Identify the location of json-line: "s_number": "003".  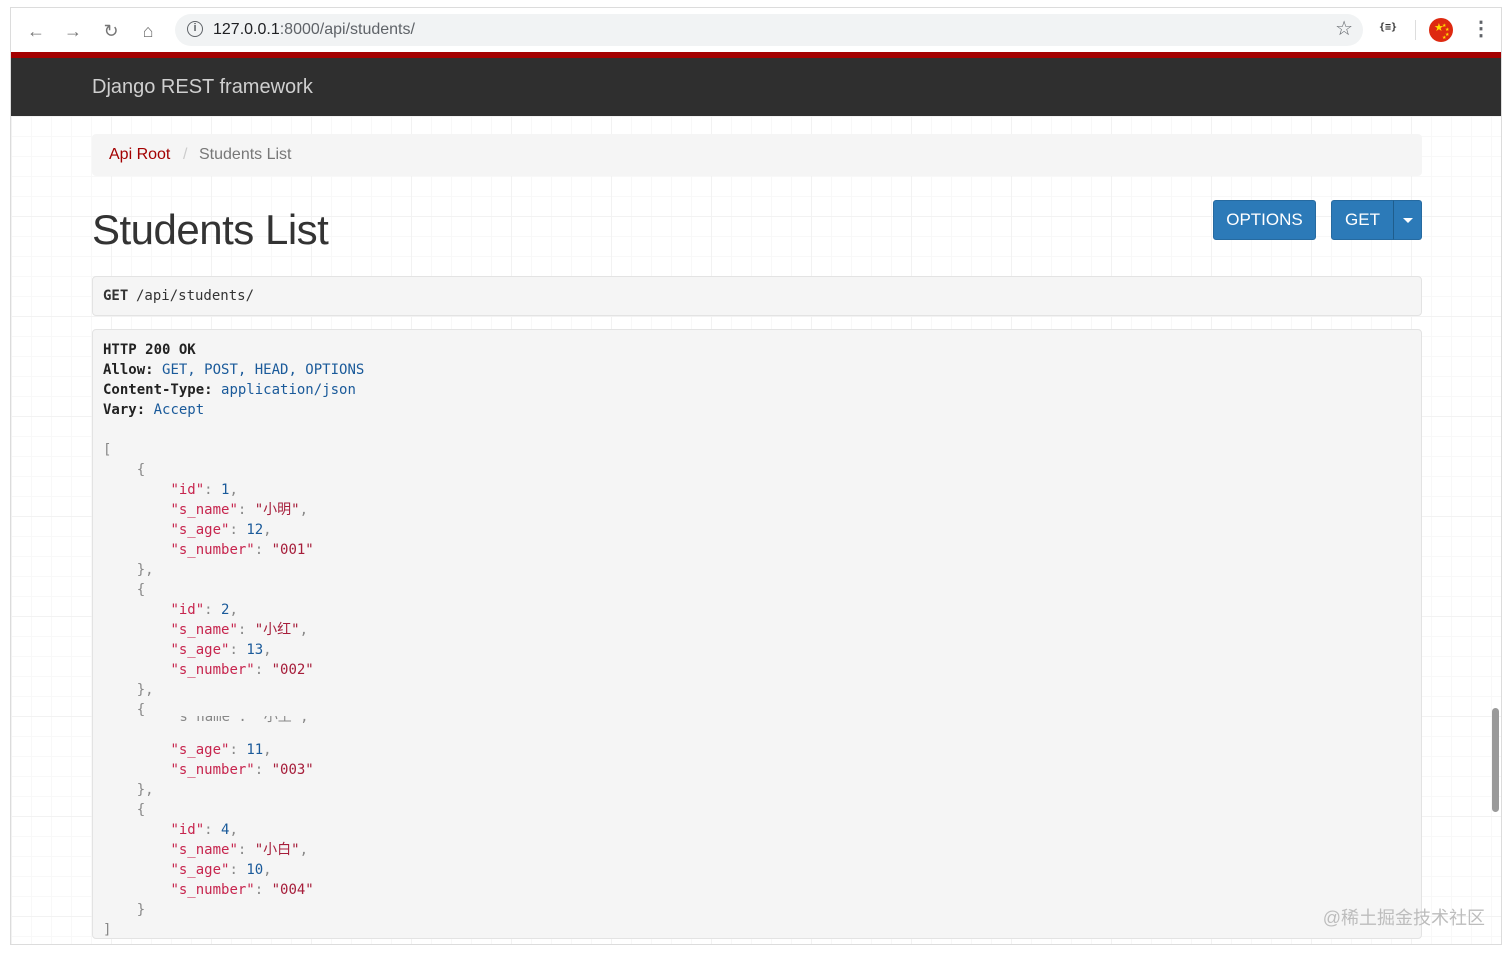
(242, 770).